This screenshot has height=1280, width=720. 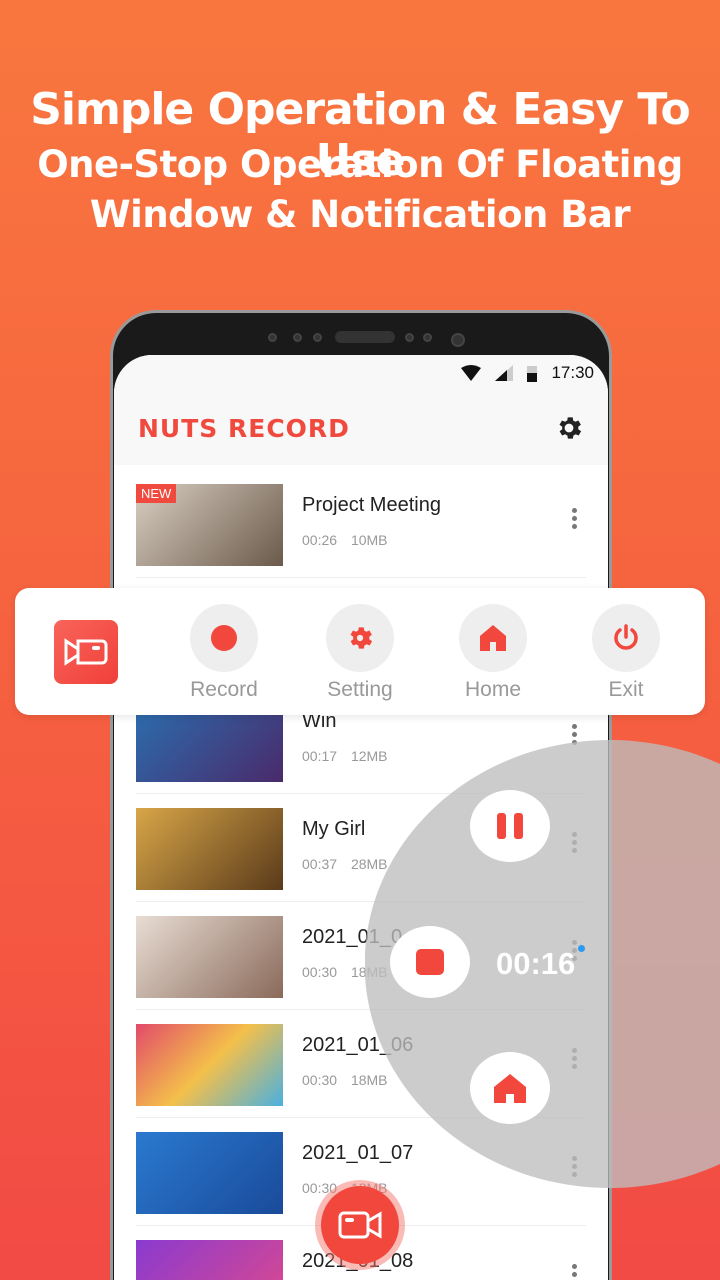 I want to click on app-bar: NUTS RECORD, so click(x=361, y=428).